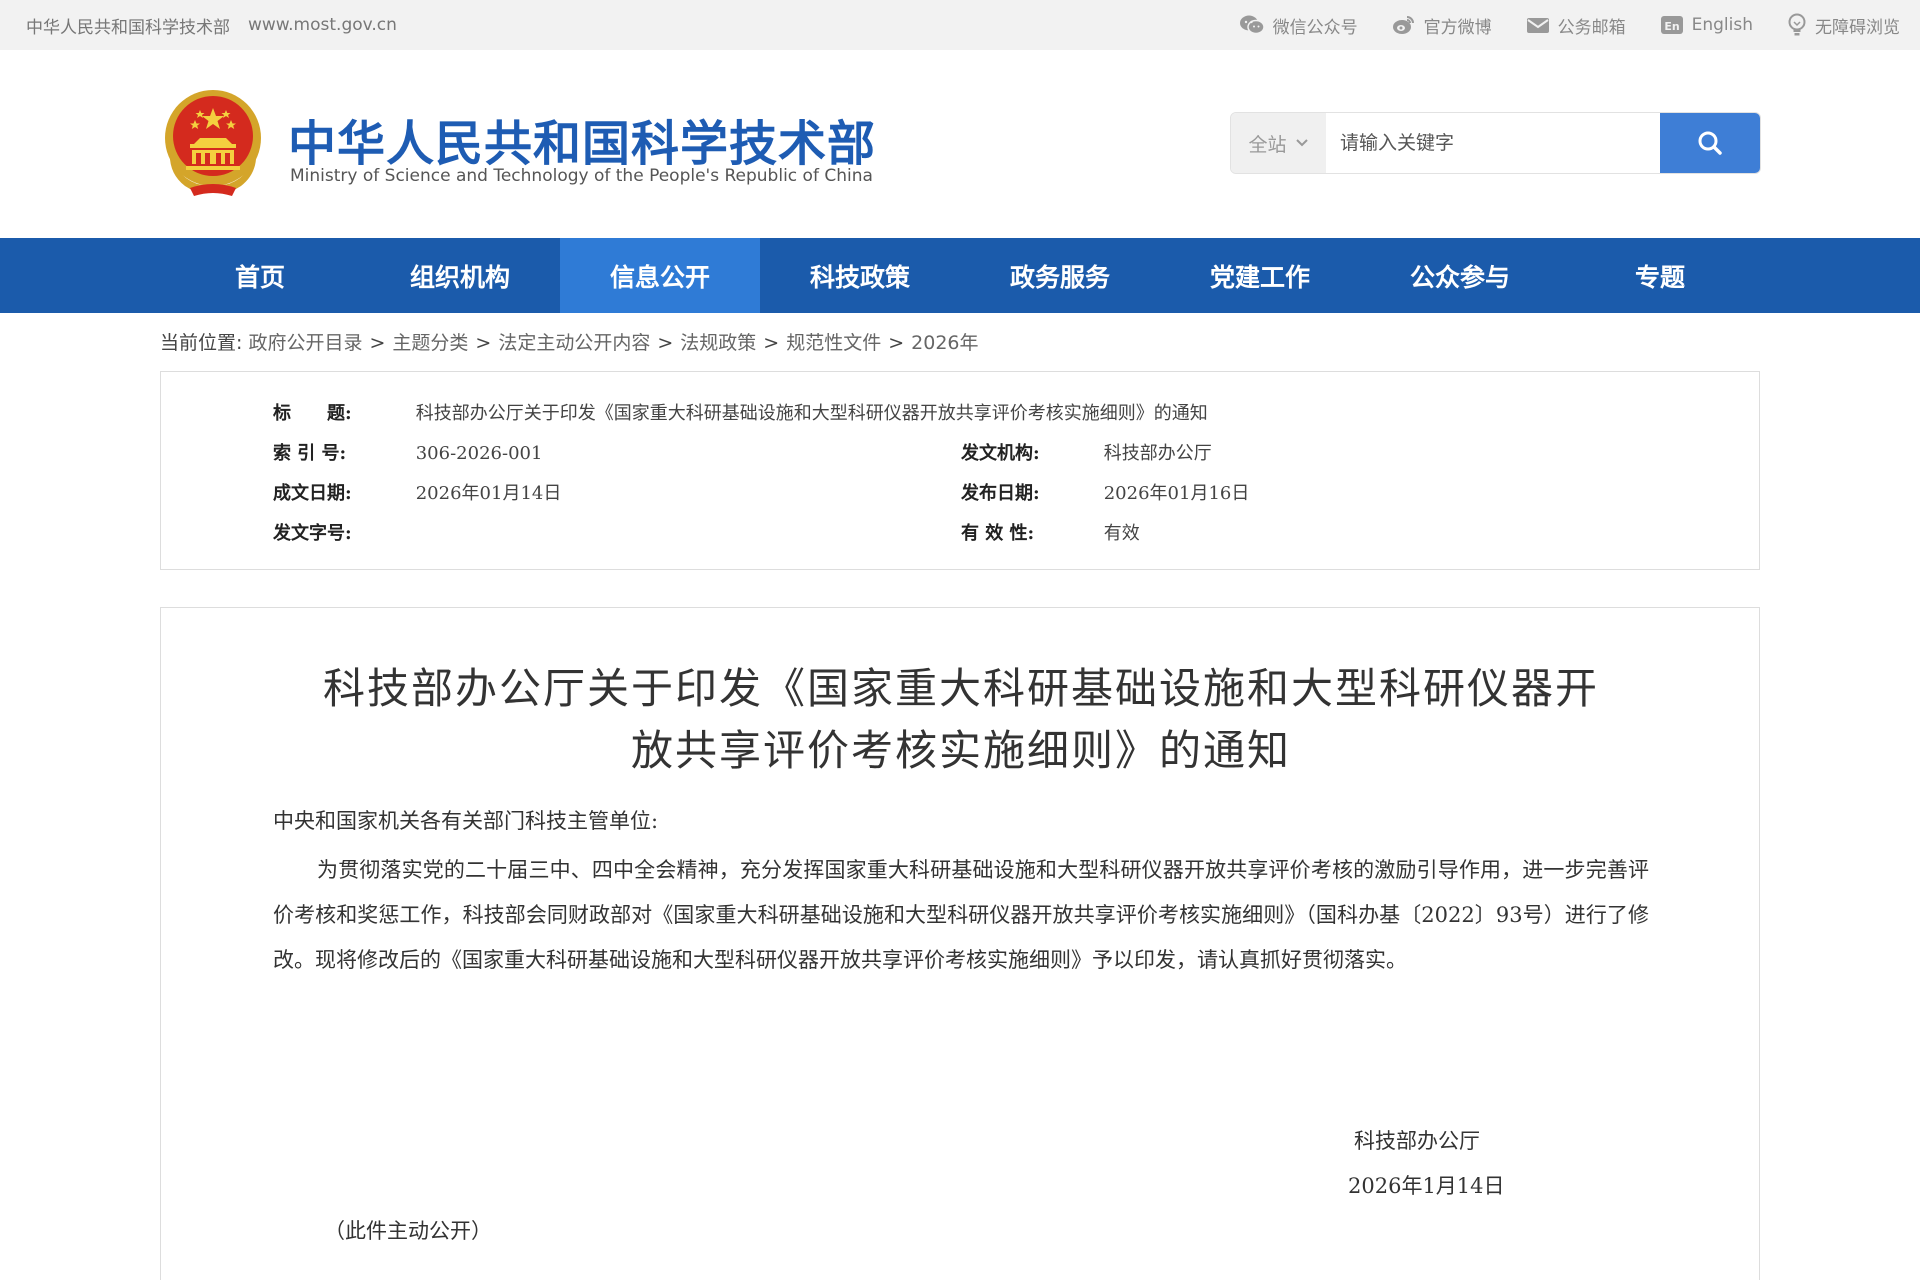 The height and width of the screenshot is (1280, 1920). I want to click on wechat-label: 微信公众号, so click(1315, 27).